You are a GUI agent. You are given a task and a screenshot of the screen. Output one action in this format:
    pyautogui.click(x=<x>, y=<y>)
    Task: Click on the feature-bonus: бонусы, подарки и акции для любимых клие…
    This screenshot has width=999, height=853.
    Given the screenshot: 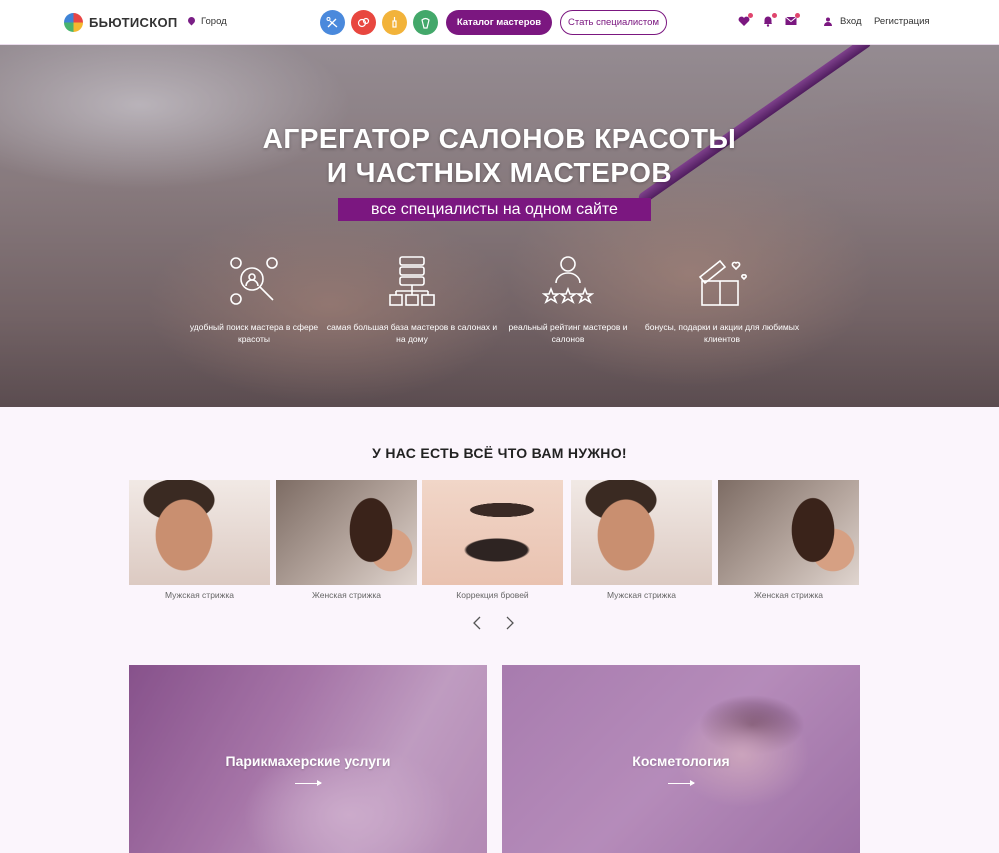 What is the action you would take?
    pyautogui.click(x=722, y=300)
    